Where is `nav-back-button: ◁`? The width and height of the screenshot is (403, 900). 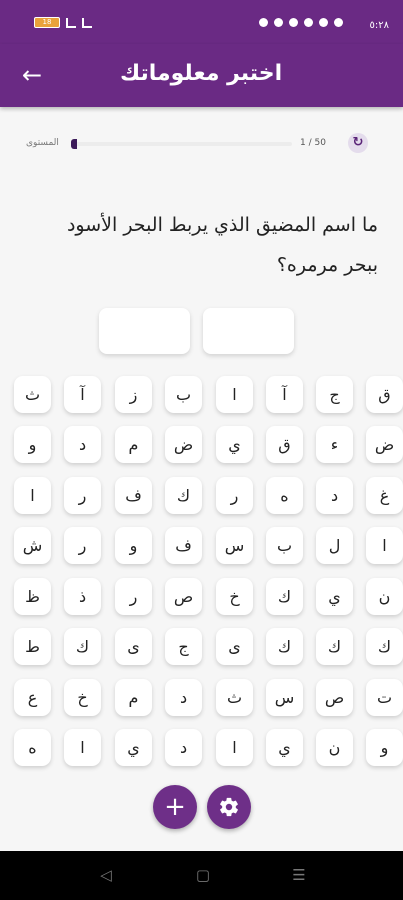 nav-back-button: ◁ is located at coordinates (106, 875).